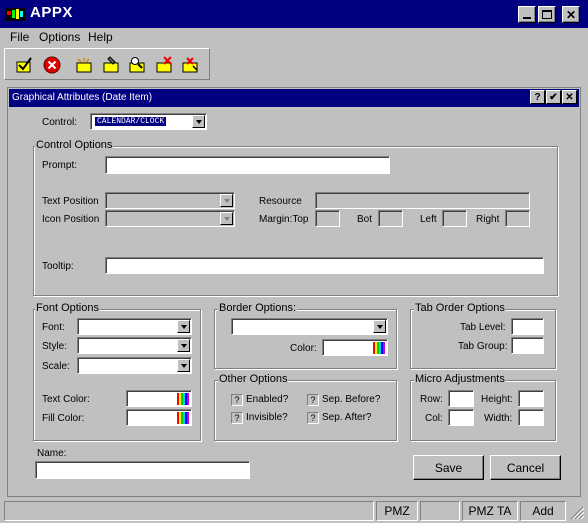 The image size is (588, 523). I want to click on toolbar-edit-button, so click(111, 65).